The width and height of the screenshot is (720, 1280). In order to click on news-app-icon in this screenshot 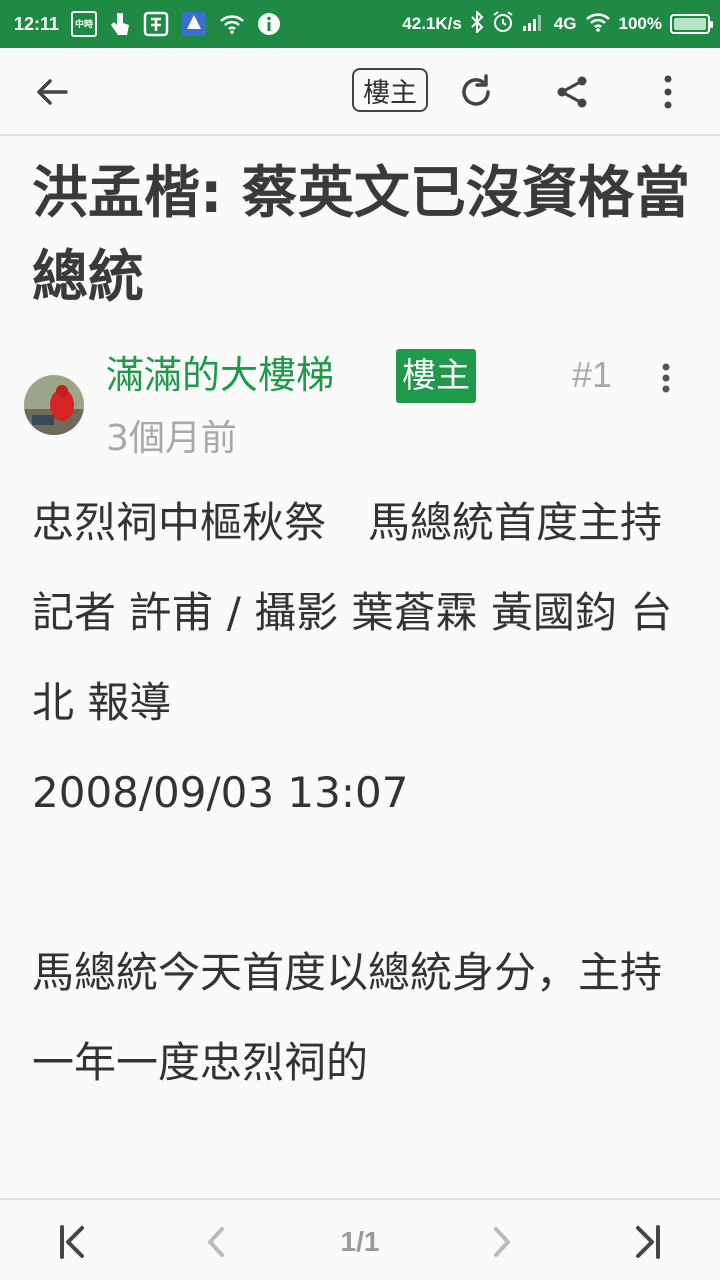, I will do `click(194, 24)`.